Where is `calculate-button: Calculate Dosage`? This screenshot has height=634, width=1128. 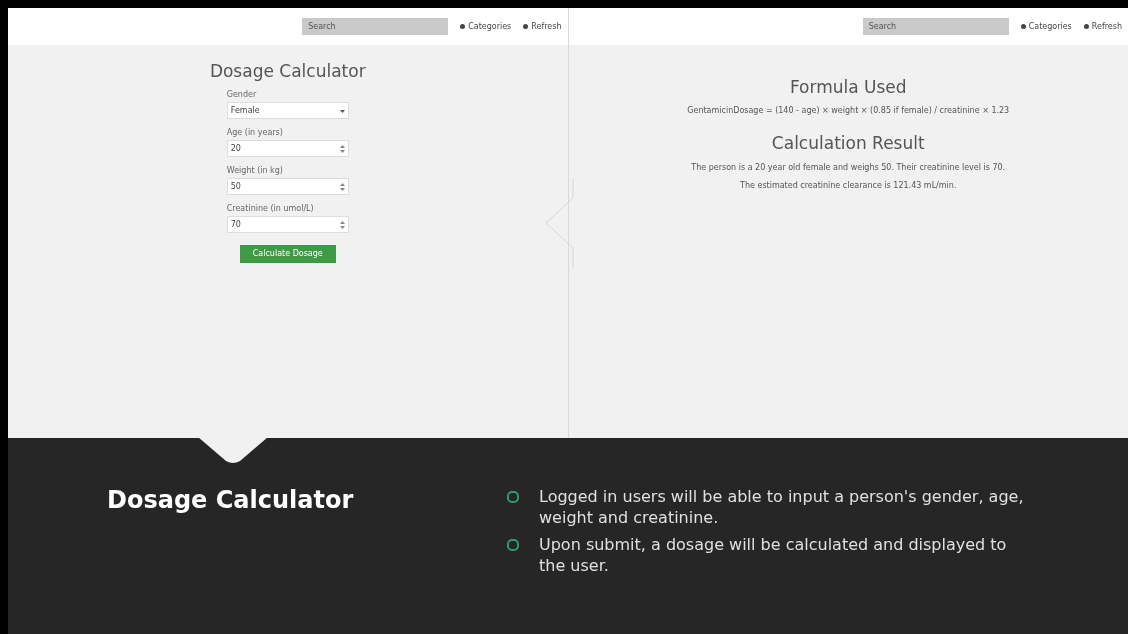 calculate-button: Calculate Dosage is located at coordinates (287, 254).